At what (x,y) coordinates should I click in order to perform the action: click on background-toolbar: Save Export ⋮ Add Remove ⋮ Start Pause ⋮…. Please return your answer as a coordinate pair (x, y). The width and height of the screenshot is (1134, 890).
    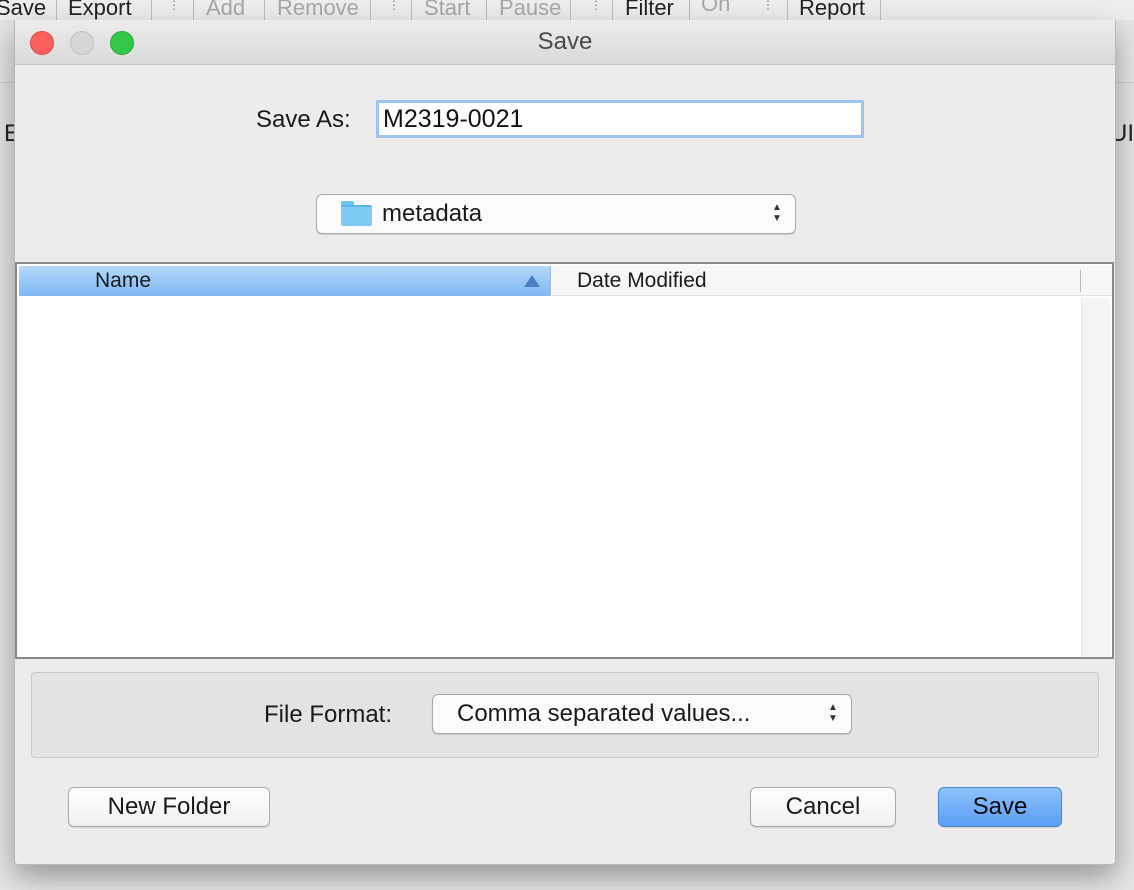
    Looking at the image, I should click on (567, 10).